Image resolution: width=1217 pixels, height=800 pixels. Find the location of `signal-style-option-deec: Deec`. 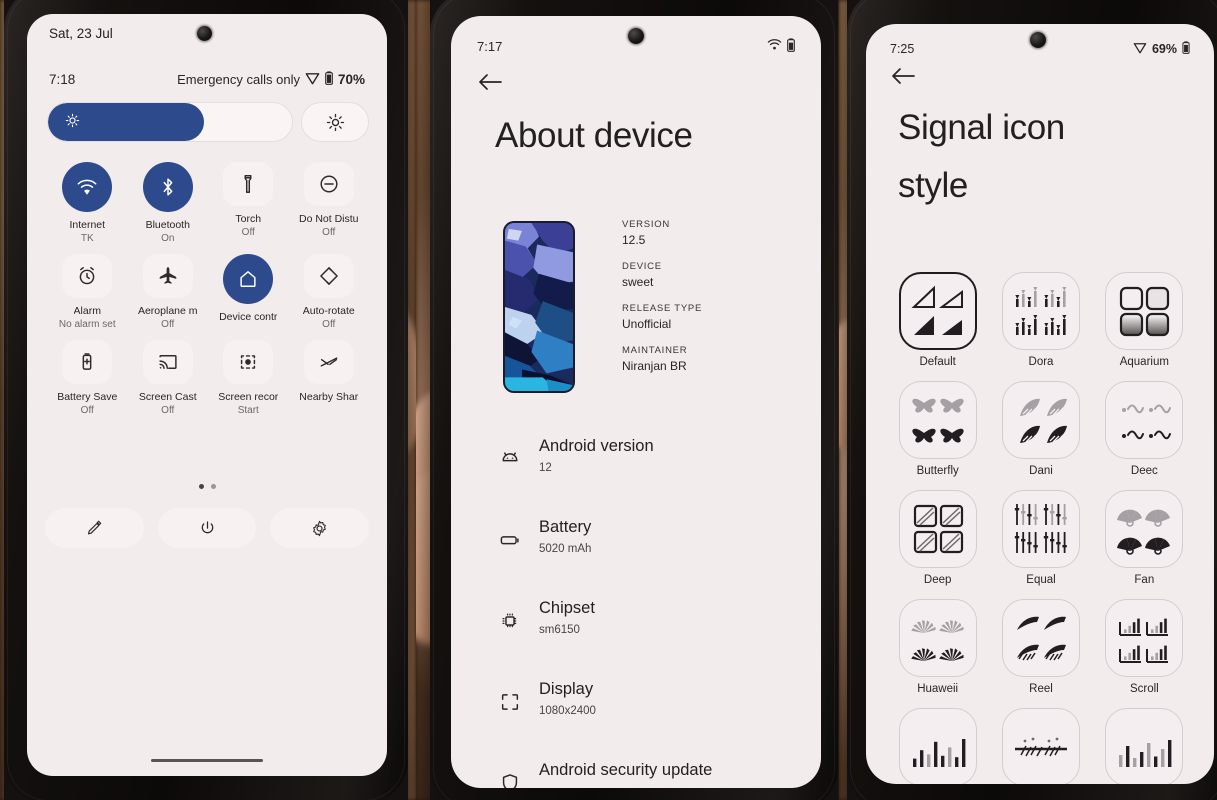

signal-style-option-deec: Deec is located at coordinates (1144, 429).